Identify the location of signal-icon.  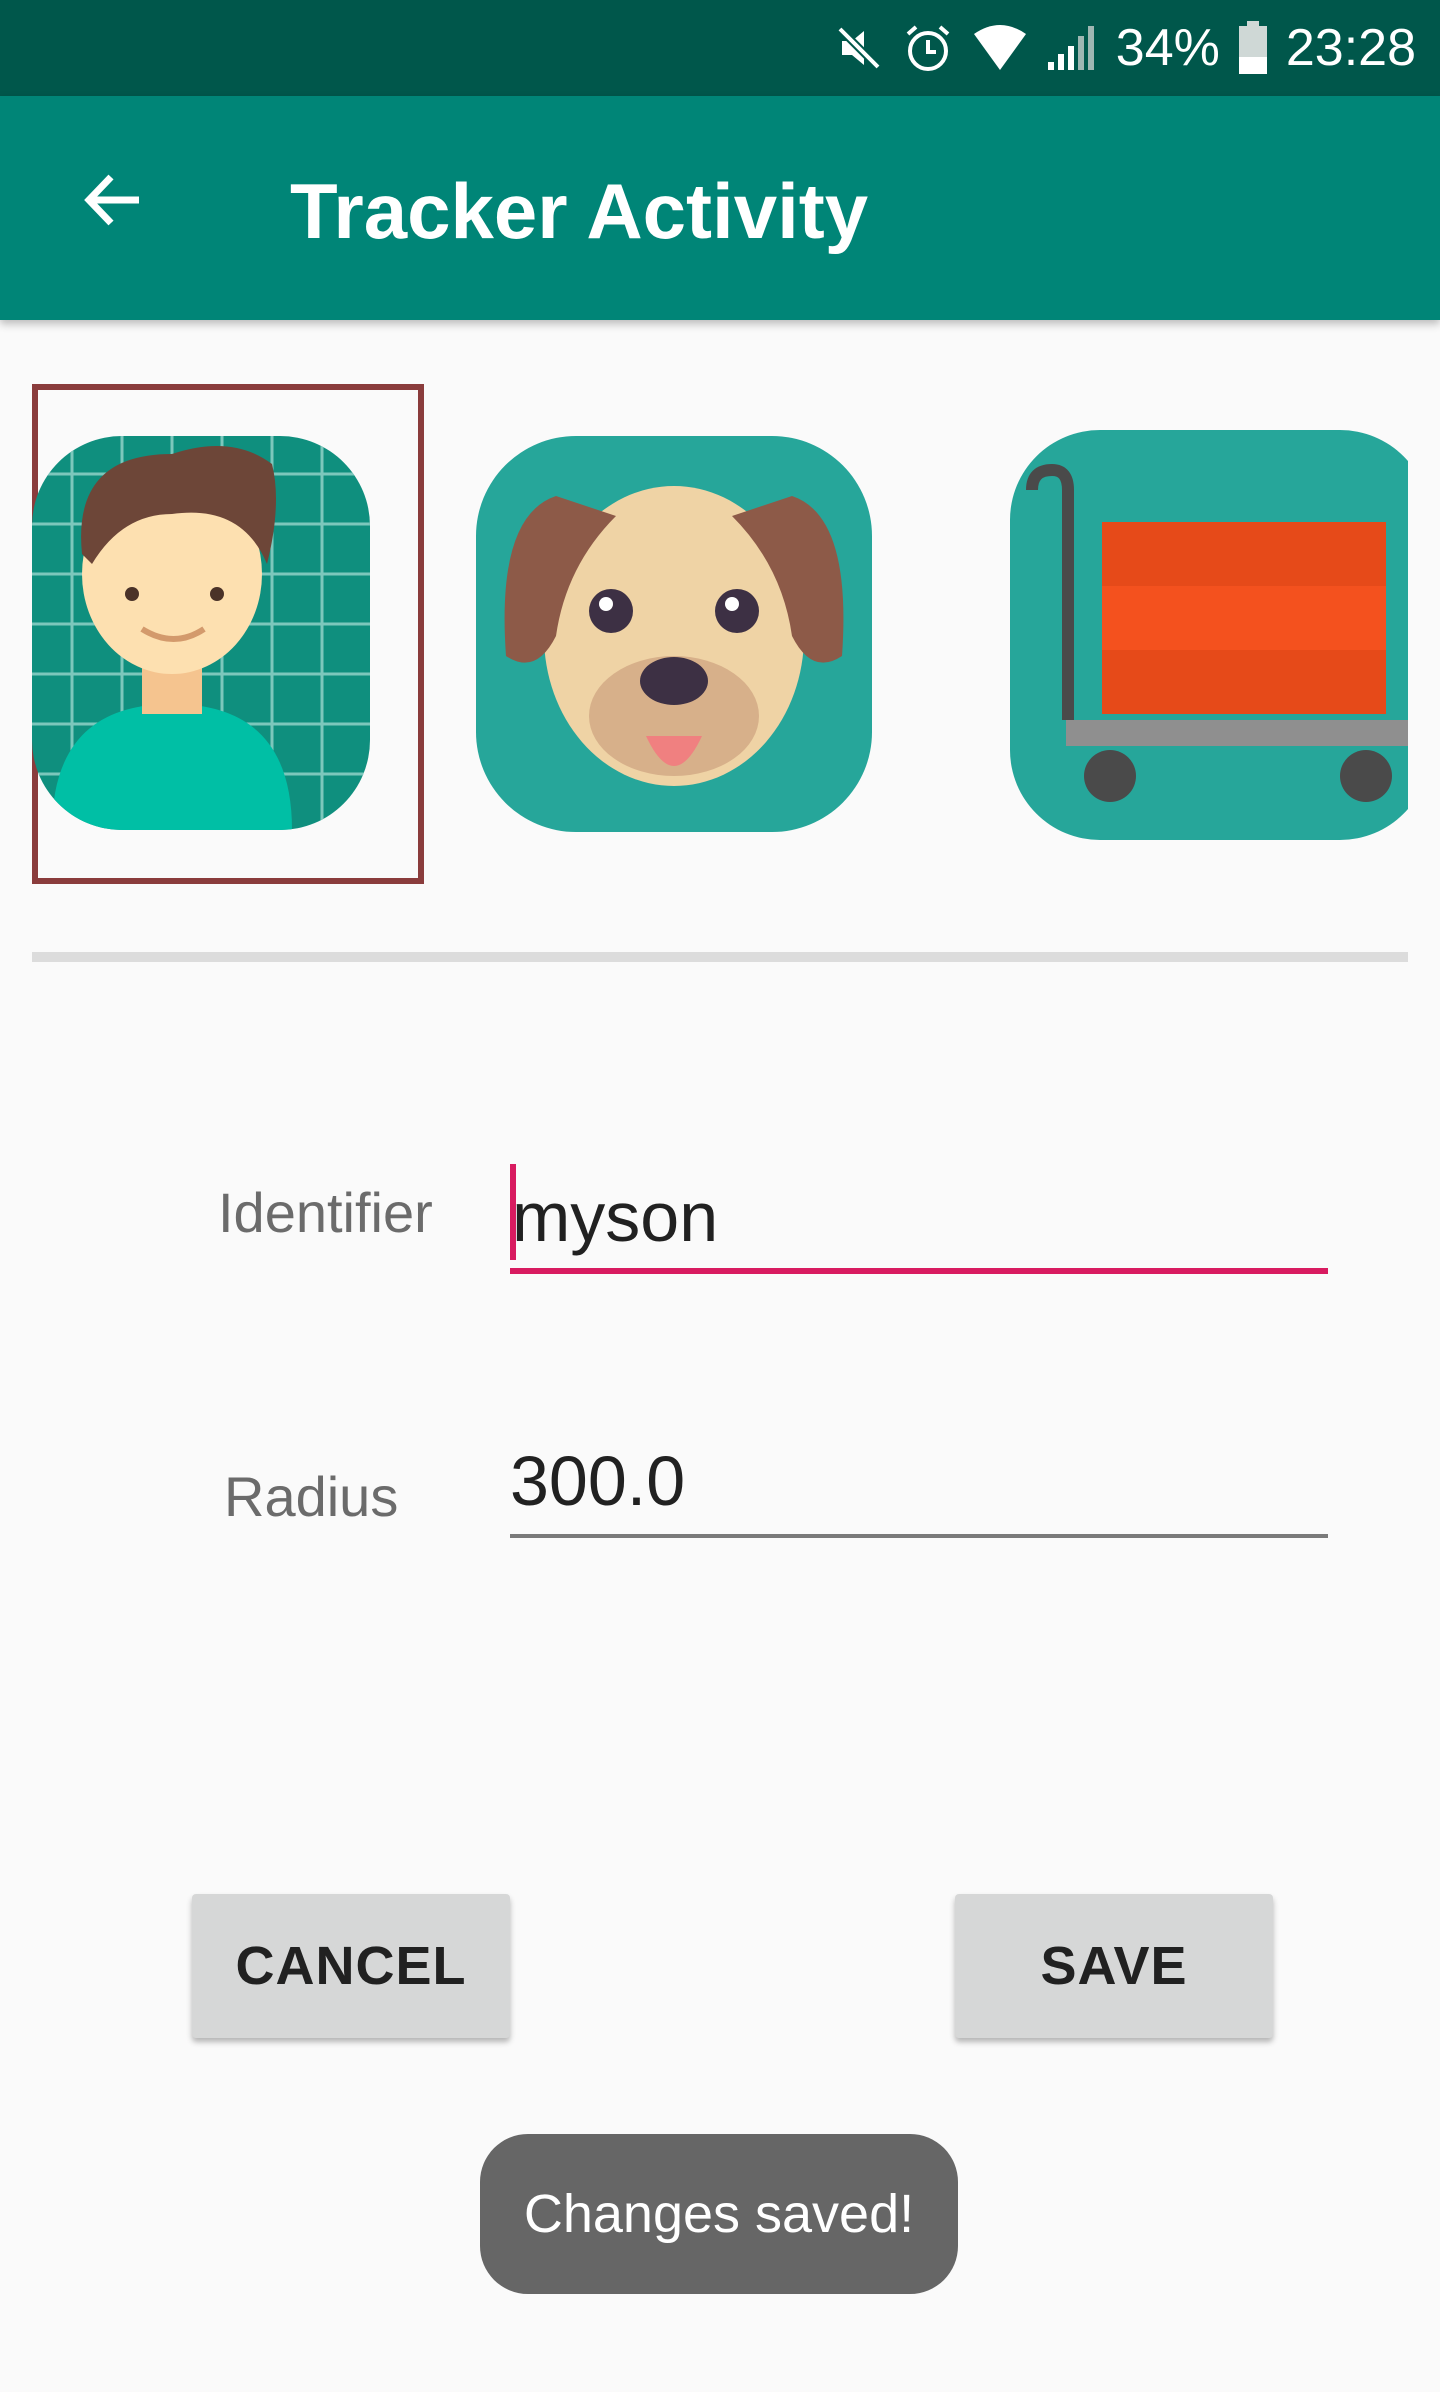
(1072, 48).